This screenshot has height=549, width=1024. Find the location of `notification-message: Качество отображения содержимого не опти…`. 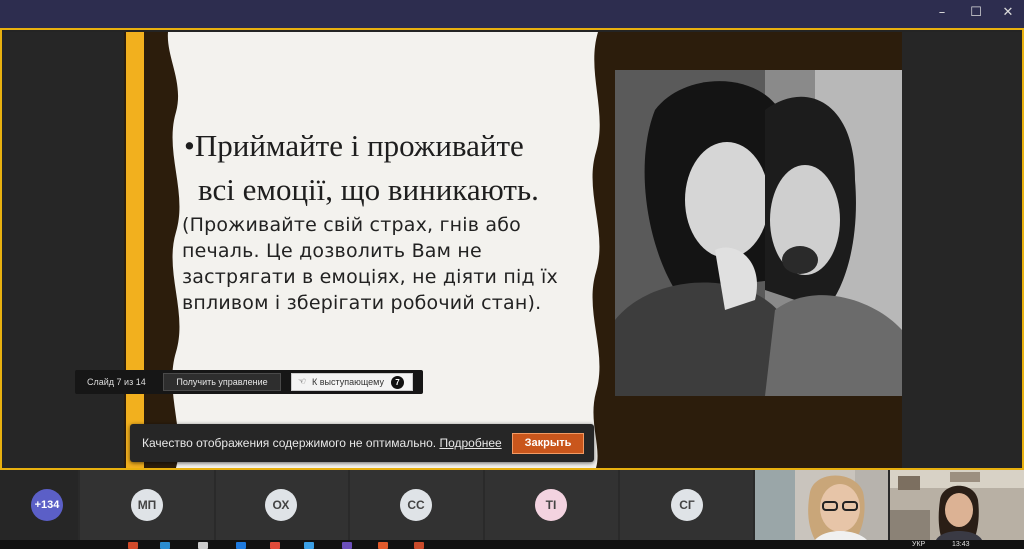

notification-message: Качество отображения содержимого не опти… is located at coordinates (289, 443).